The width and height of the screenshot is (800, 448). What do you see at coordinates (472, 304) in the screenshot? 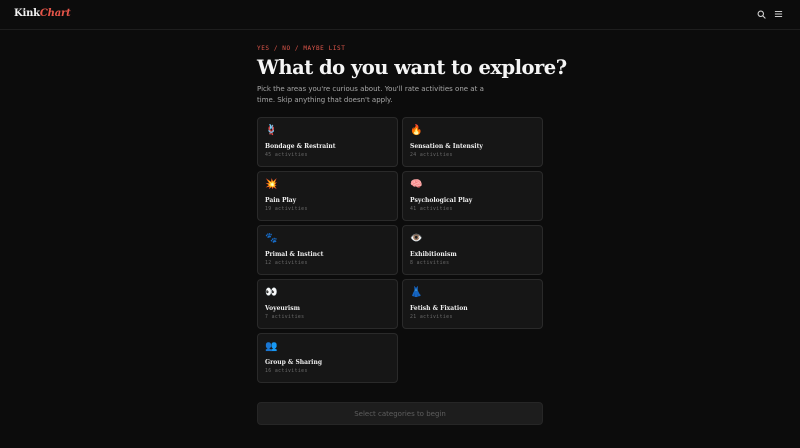
I see `category-card-fetish: 👗 Fetish & Fixation 21 activities` at bounding box center [472, 304].